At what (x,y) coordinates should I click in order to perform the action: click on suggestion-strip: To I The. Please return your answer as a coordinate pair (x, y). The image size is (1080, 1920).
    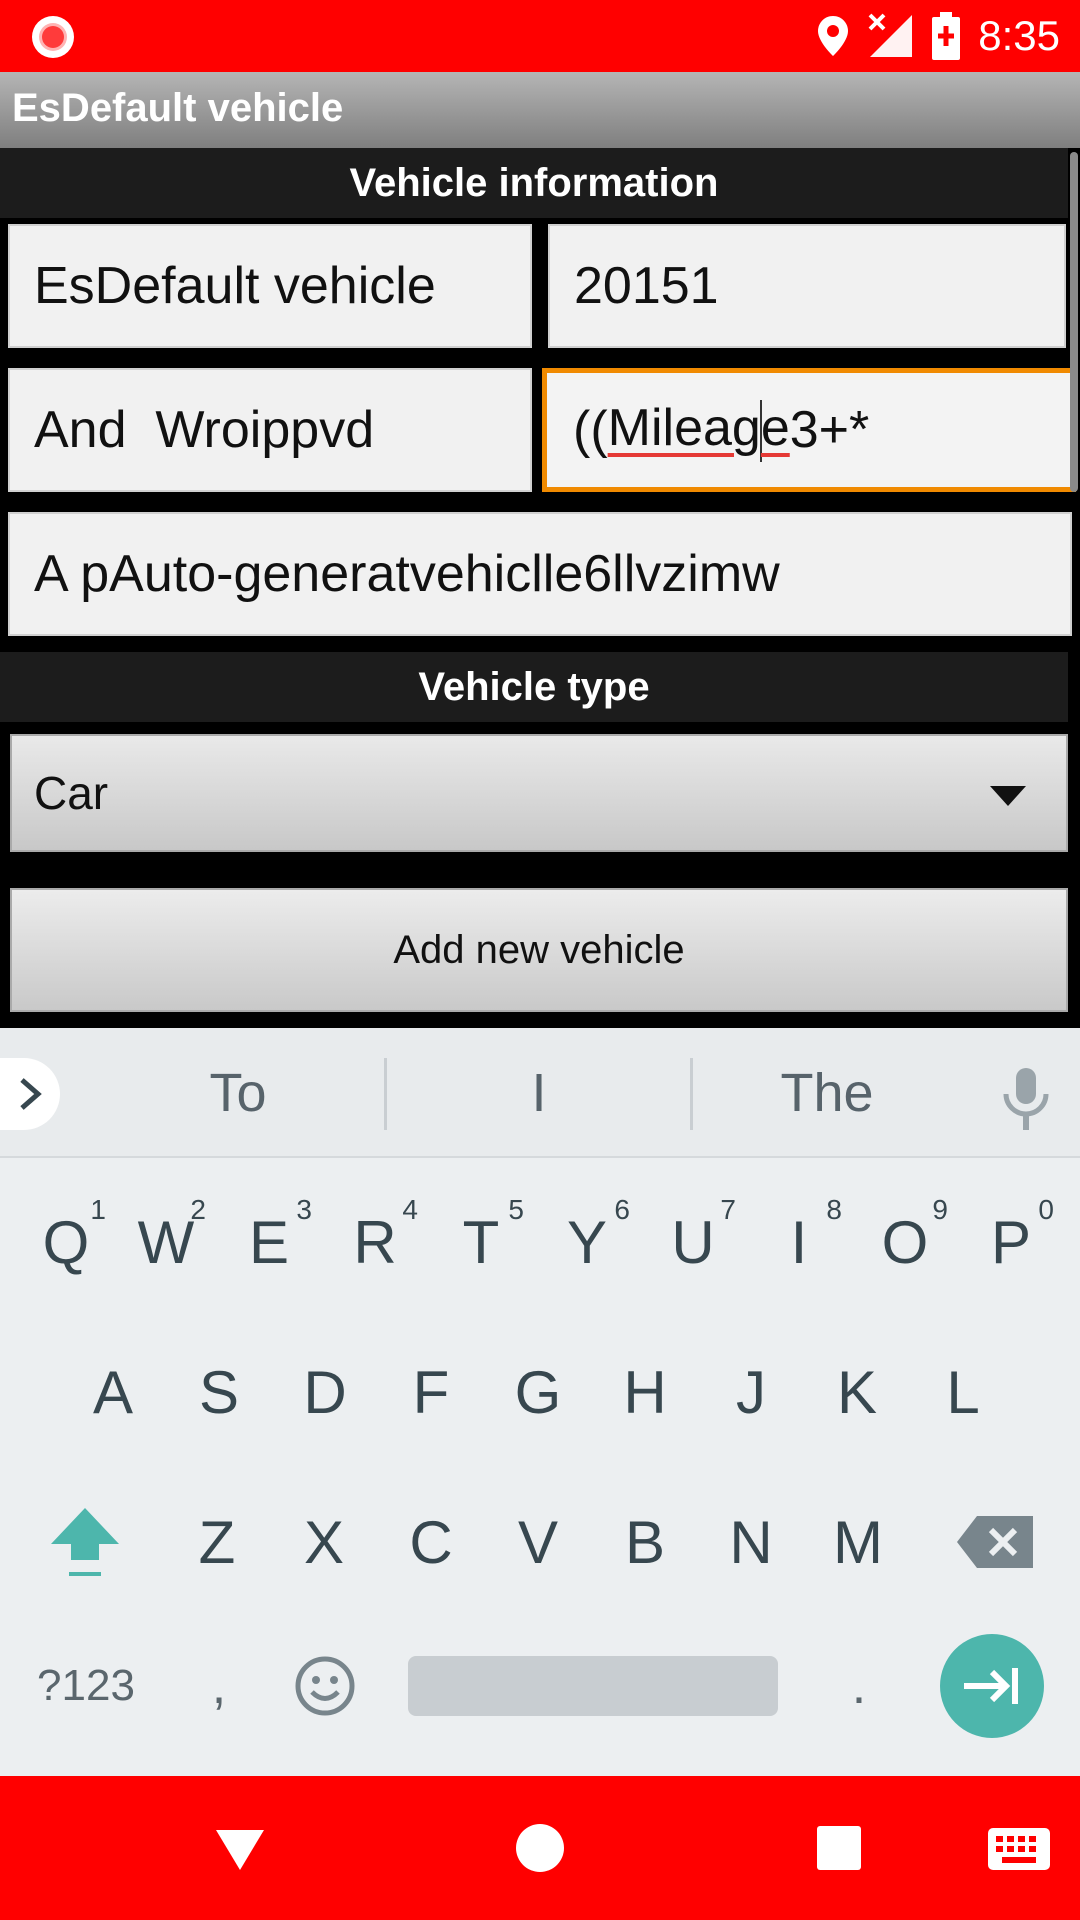
    Looking at the image, I should click on (540, 1093).